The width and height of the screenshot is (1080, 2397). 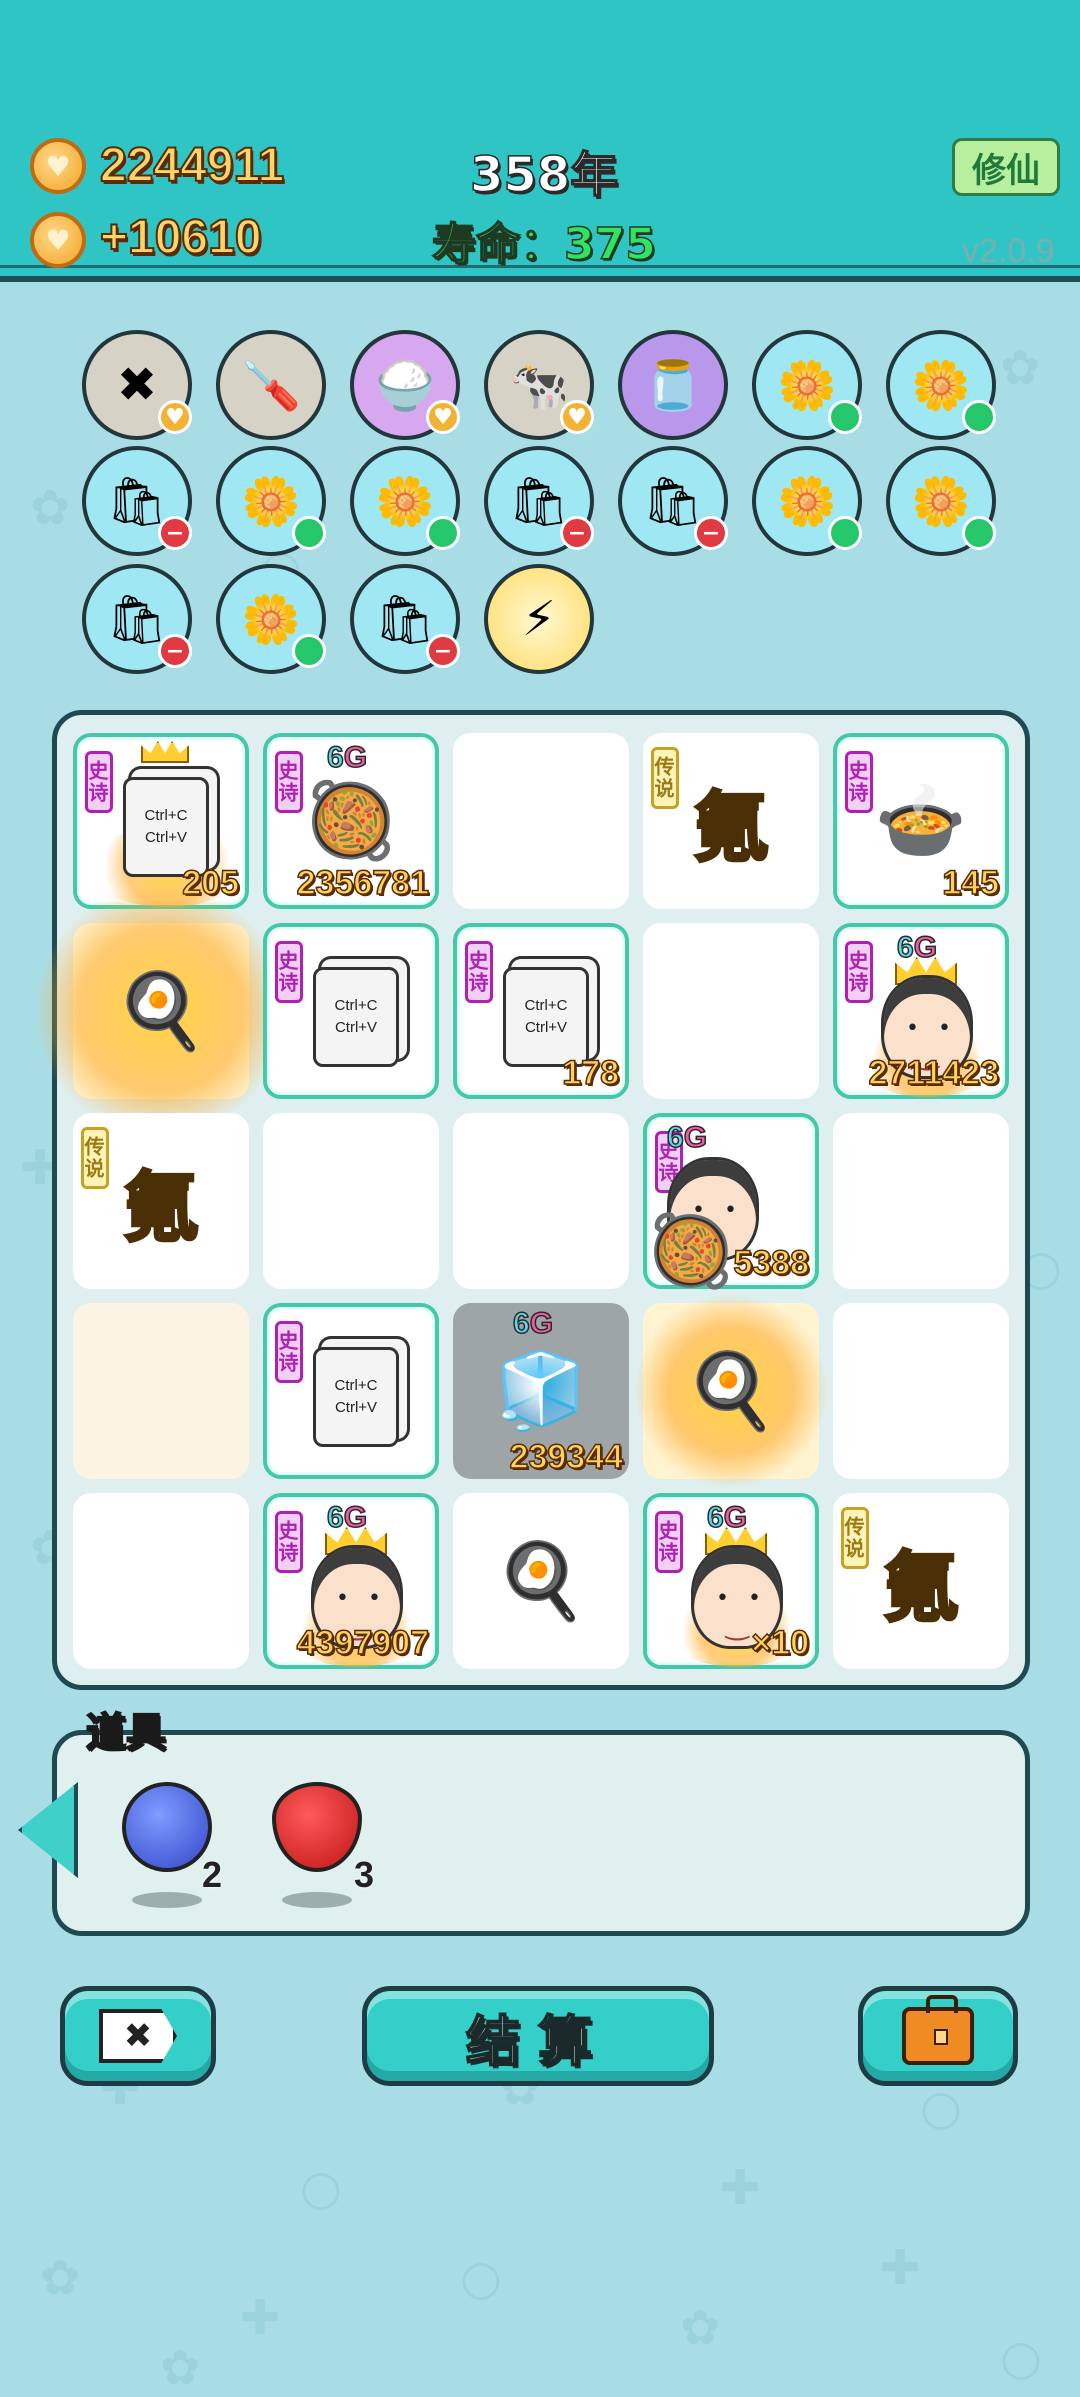 What do you see at coordinates (1006, 167) in the screenshot?
I see `cultivate-button: 修仙` at bounding box center [1006, 167].